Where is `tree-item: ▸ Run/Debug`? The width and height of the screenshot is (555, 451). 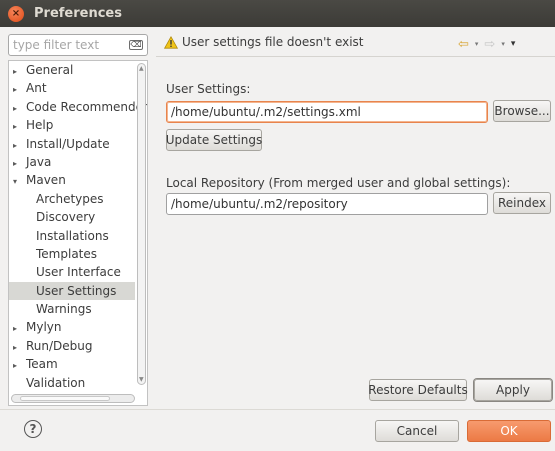
tree-item: ▸ Run/Debug is located at coordinates (78, 346).